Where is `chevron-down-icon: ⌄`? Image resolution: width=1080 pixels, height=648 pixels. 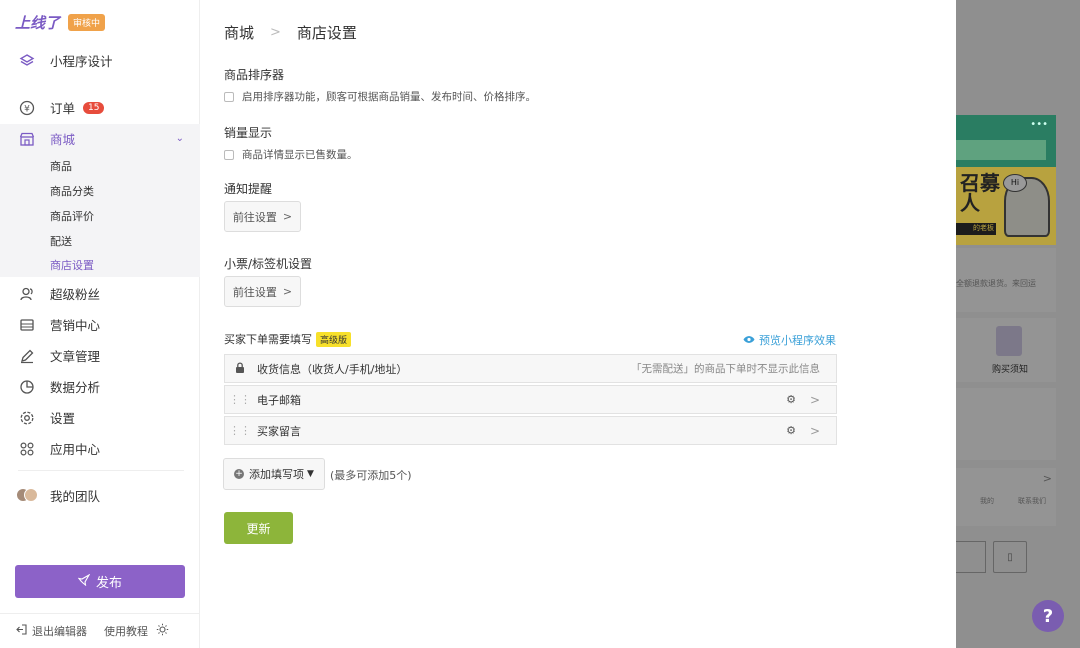
chevron-down-icon: ⌄ is located at coordinates (180, 138).